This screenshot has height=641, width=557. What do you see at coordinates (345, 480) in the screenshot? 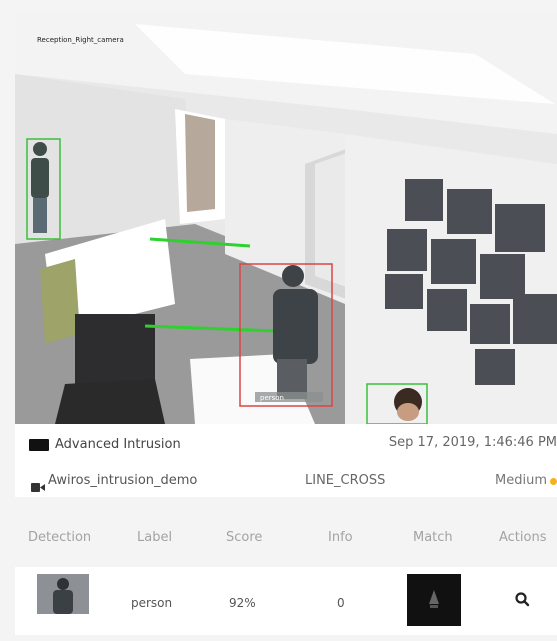
I see `event-type: LINE_CROSS` at bounding box center [345, 480].